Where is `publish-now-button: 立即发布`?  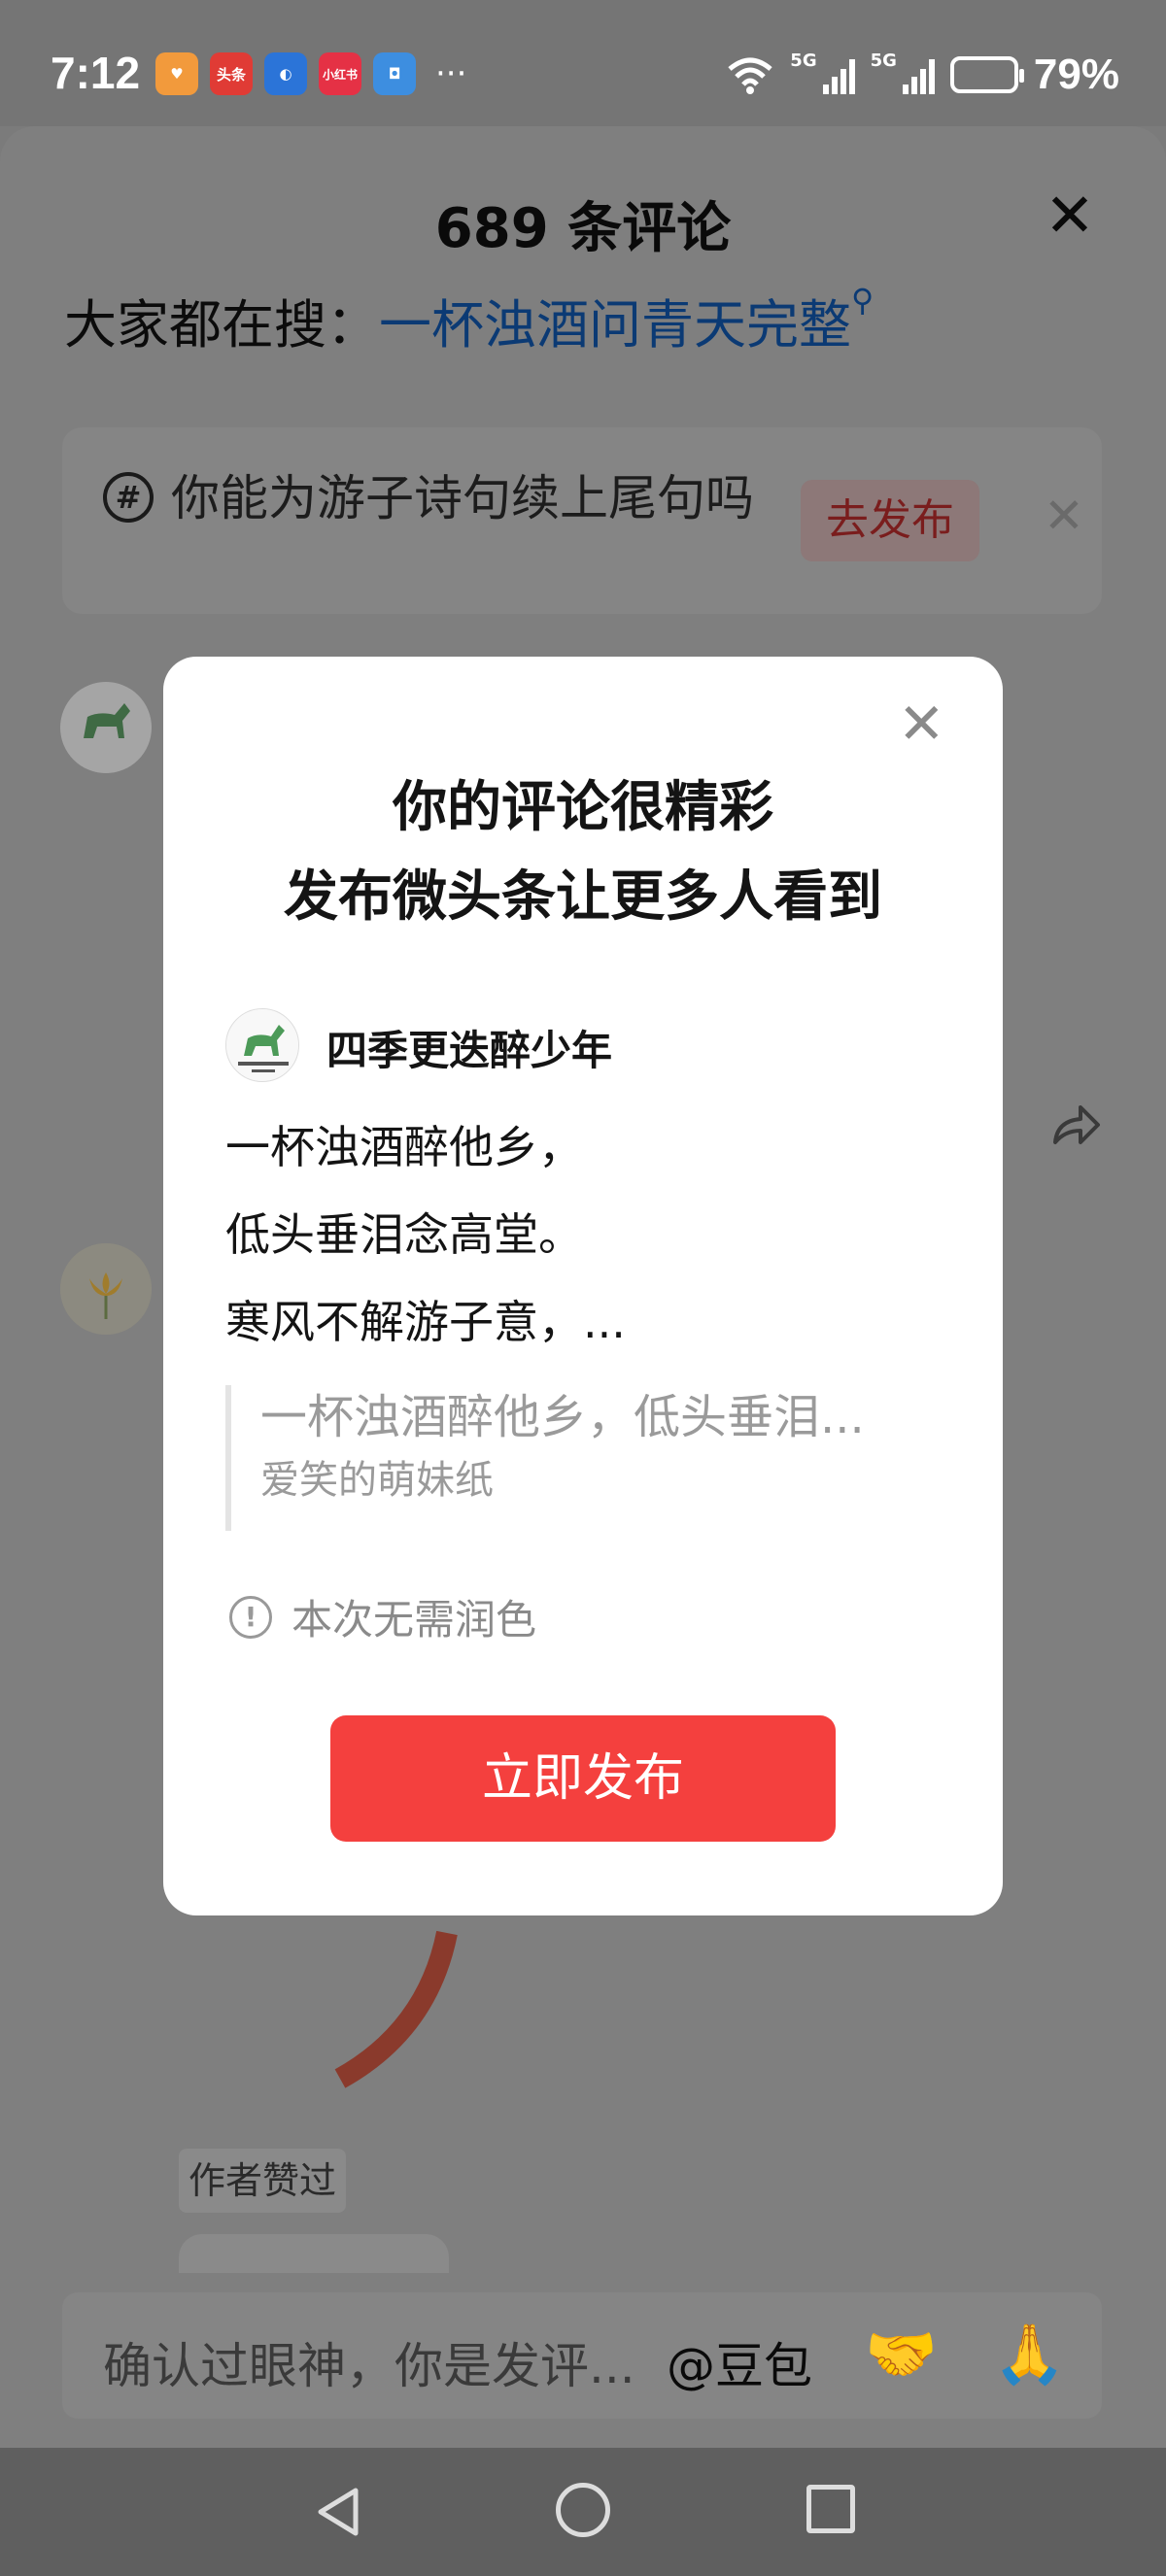
publish-now-button: 立即发布 is located at coordinates (583, 1778).